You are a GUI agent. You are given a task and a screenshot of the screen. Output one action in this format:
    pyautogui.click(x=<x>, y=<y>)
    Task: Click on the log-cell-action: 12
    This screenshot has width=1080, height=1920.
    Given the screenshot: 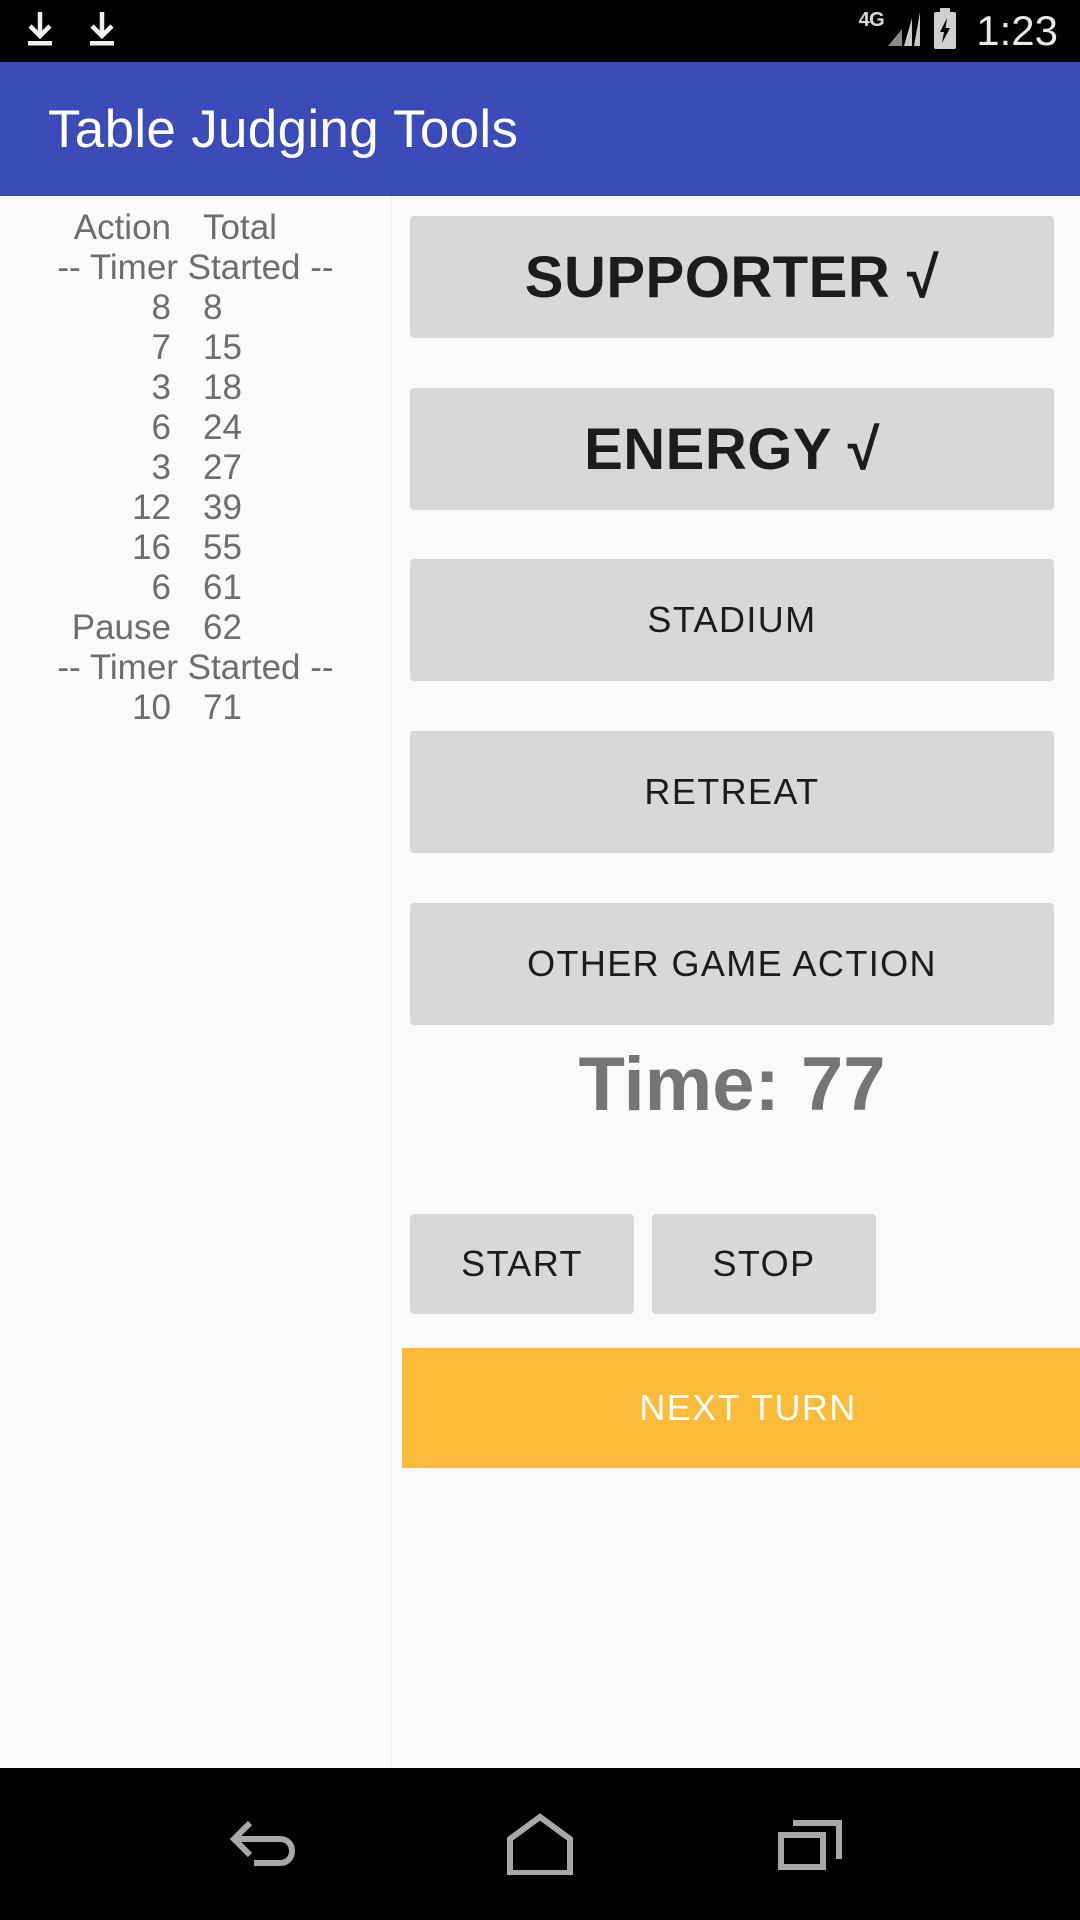 What is the action you would take?
    pyautogui.click(x=151, y=507)
    